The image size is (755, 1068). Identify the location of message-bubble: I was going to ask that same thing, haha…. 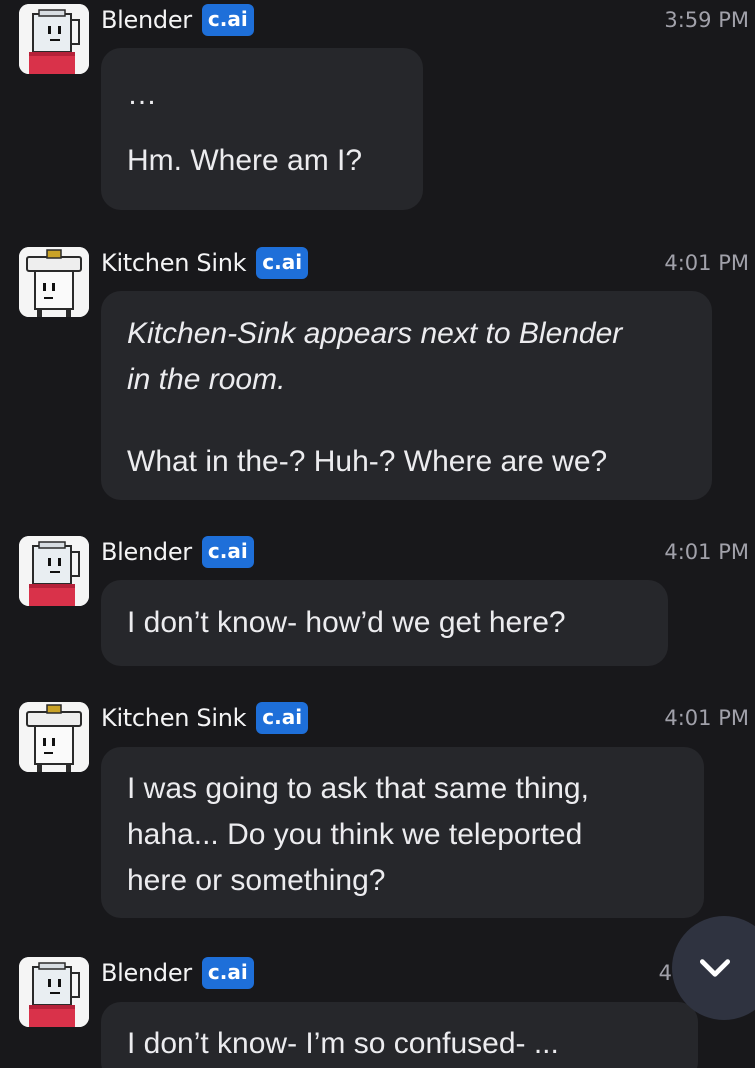
(402, 832).